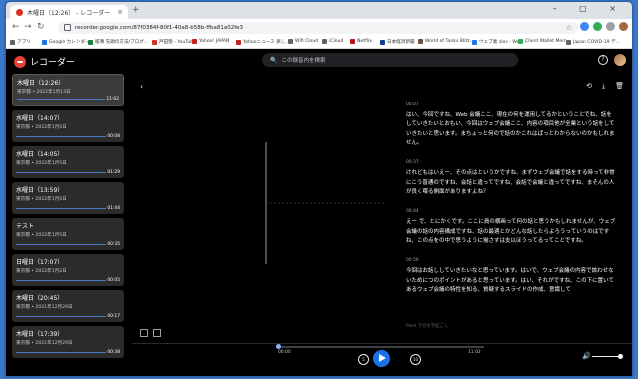 This screenshot has height=379, width=638. Describe the element at coordinates (511, 162) in the screenshot. I see `segment-timestamp: 00:37` at that location.